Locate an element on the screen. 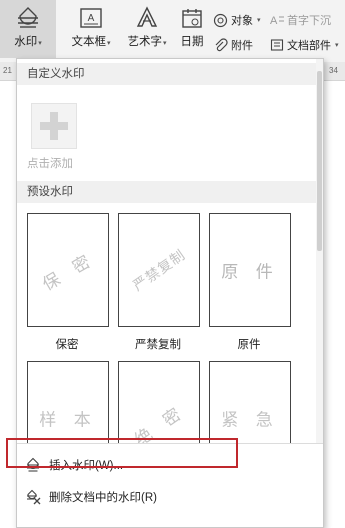  docparts-button: 文档部件 ▾ is located at coordinates (304, 45).